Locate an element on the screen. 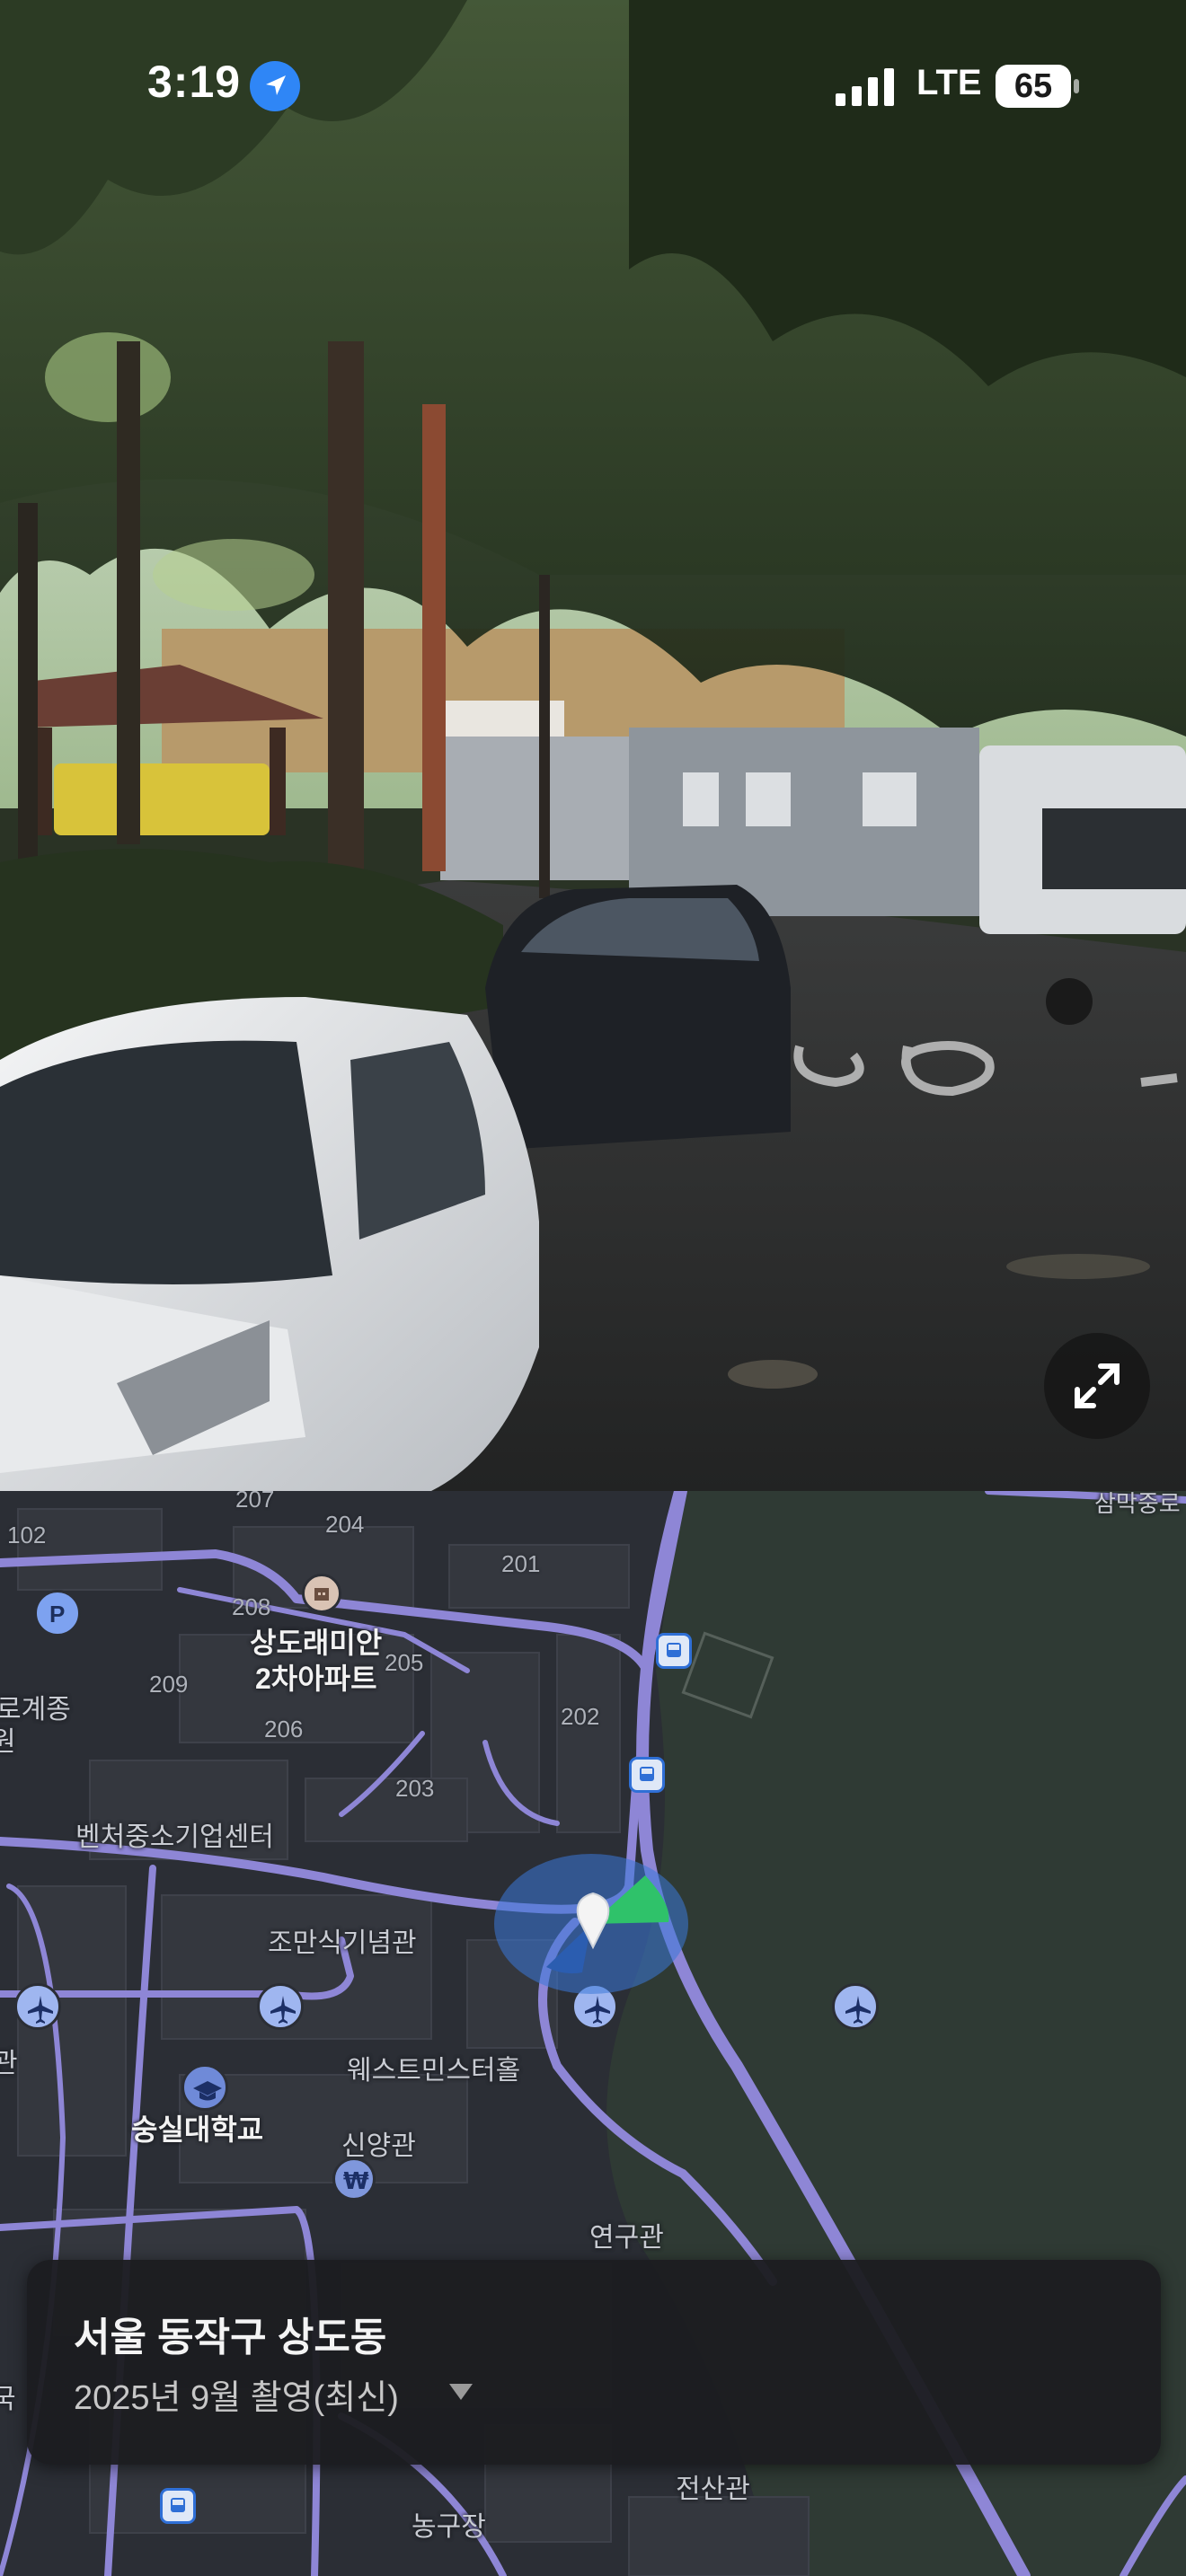 The width and height of the screenshot is (1186, 2576). map-label: 연구관 is located at coordinates (626, 2238).